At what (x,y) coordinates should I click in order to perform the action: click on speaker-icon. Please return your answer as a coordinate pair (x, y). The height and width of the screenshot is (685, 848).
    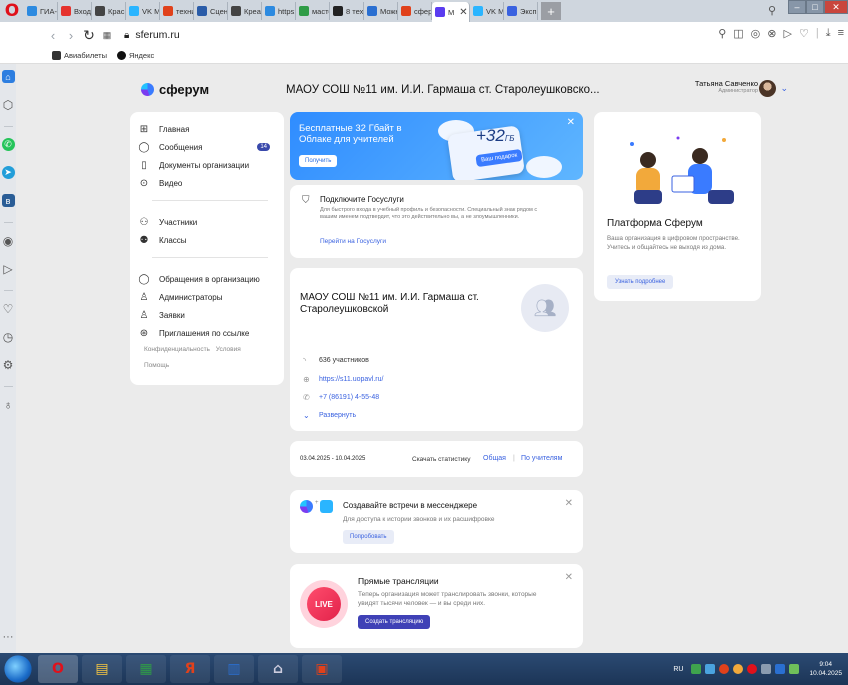
    Looking at the image, I should click on (766, 669).